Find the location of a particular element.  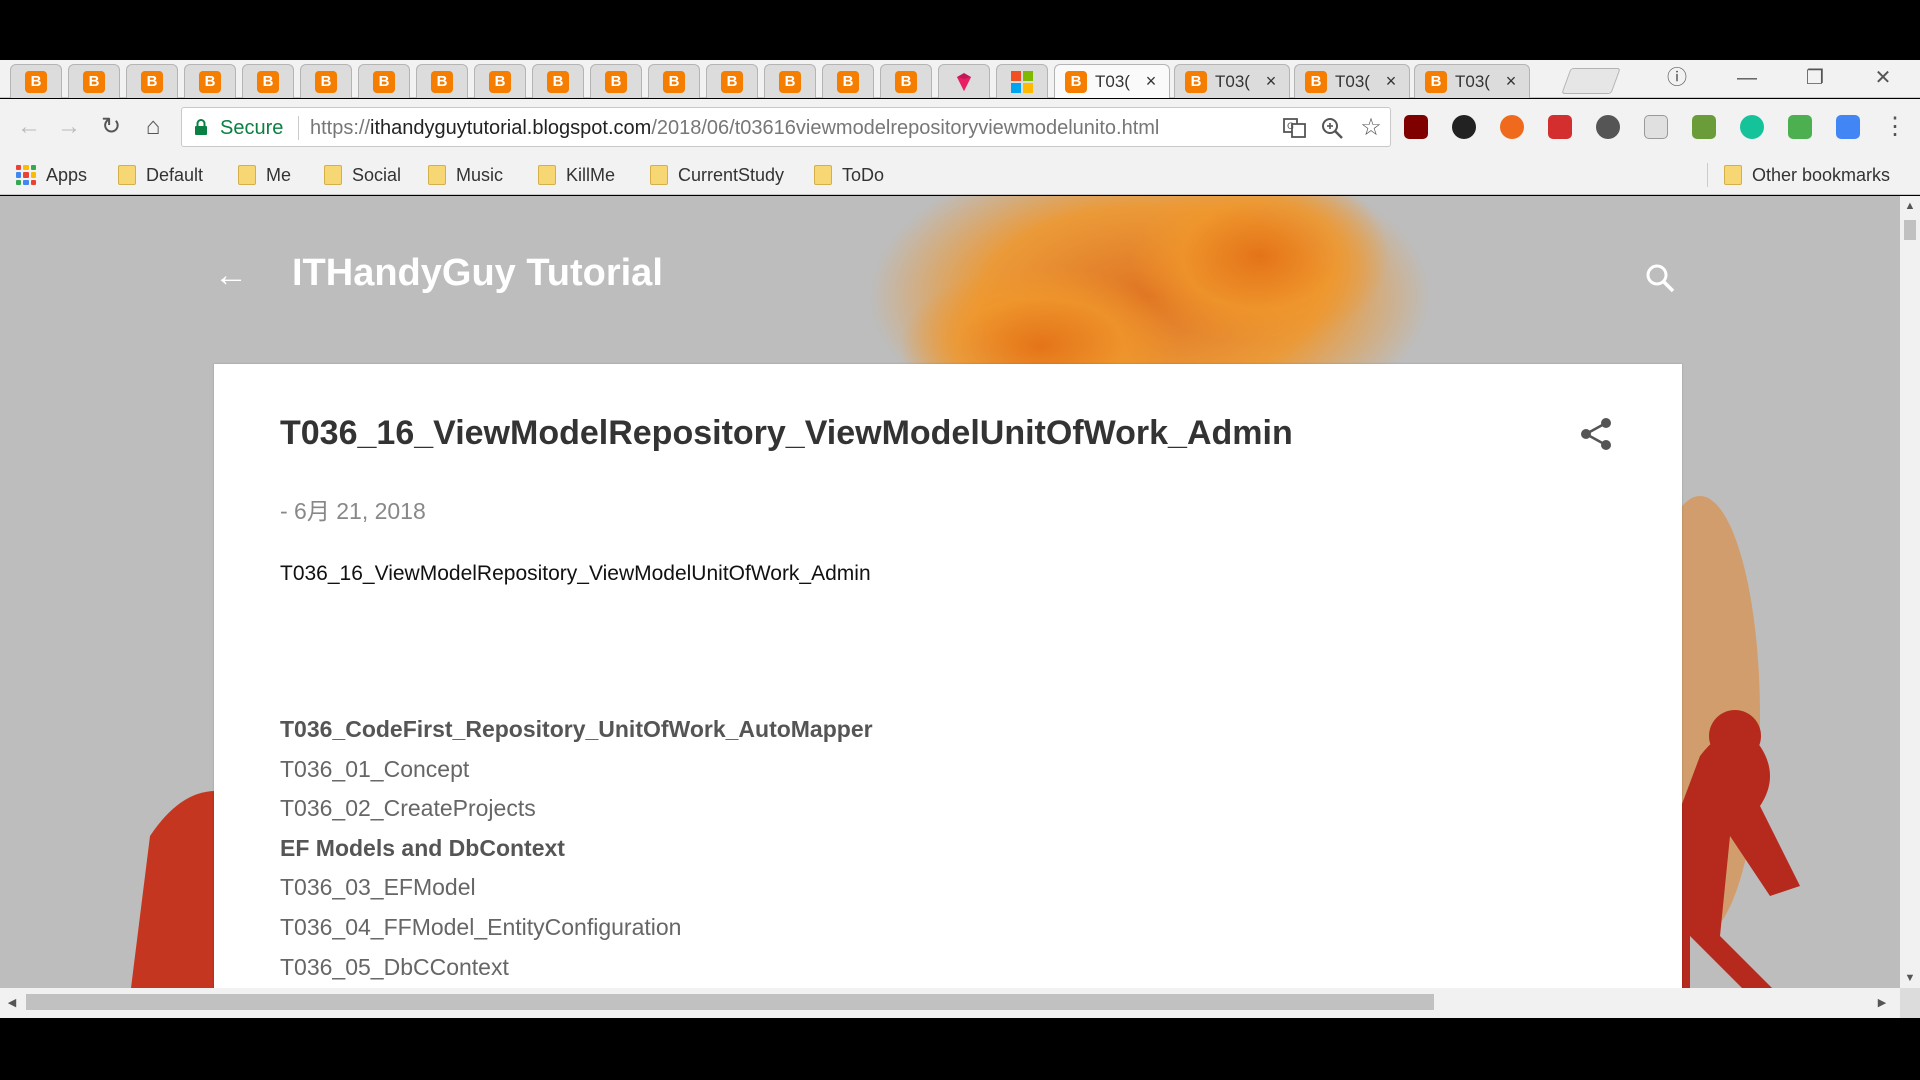

bookmark-folder: Music is located at coordinates (465, 175).